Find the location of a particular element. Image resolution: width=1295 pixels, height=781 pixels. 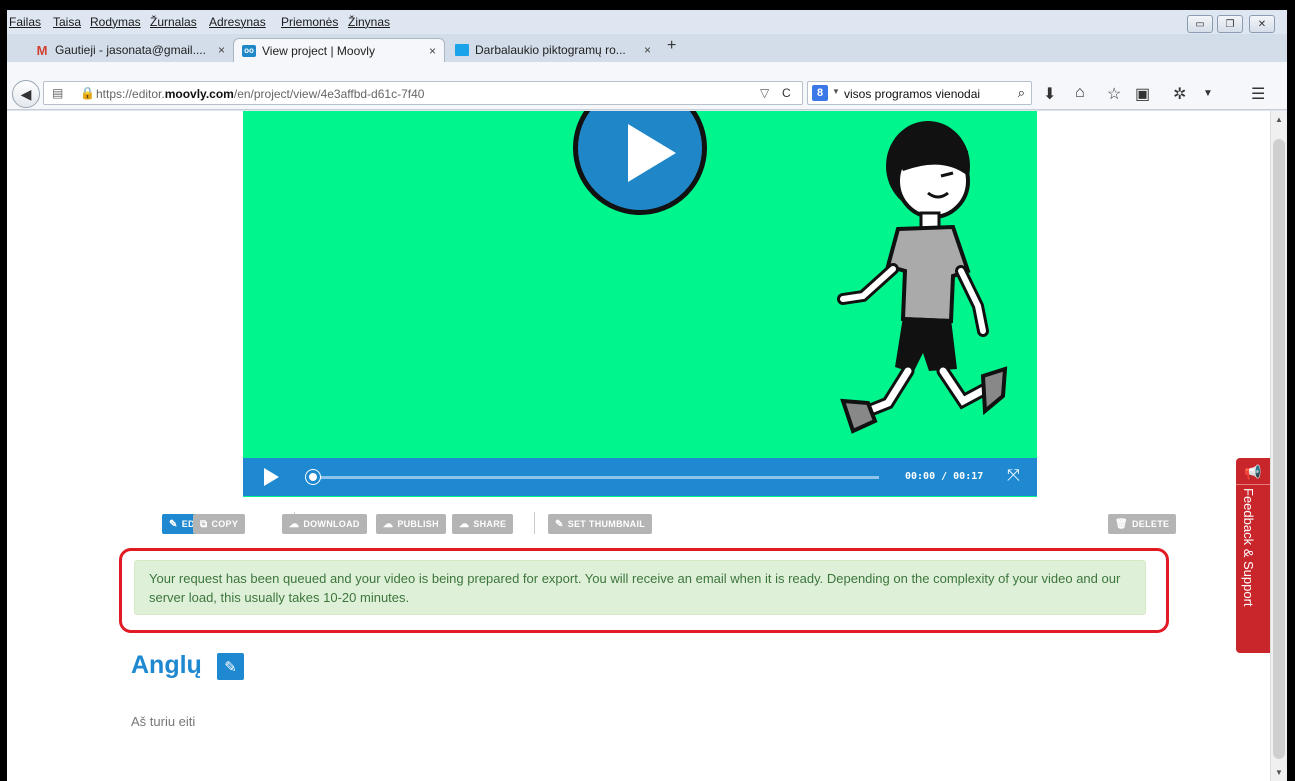

delete-button: 🗑 DELETE is located at coordinates (1142, 524).